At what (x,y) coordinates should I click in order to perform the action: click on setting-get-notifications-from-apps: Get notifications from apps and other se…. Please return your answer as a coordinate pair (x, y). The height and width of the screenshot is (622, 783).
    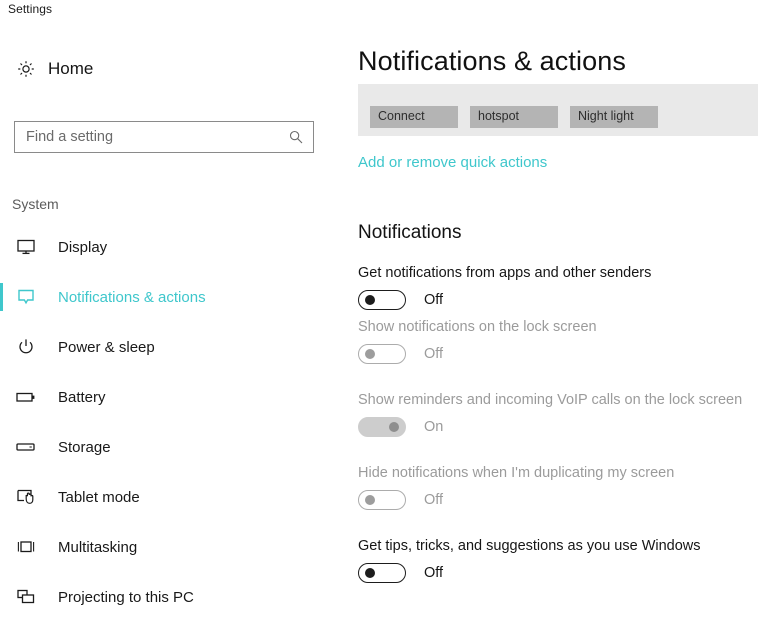
    Looking at the image, I should click on (570, 287).